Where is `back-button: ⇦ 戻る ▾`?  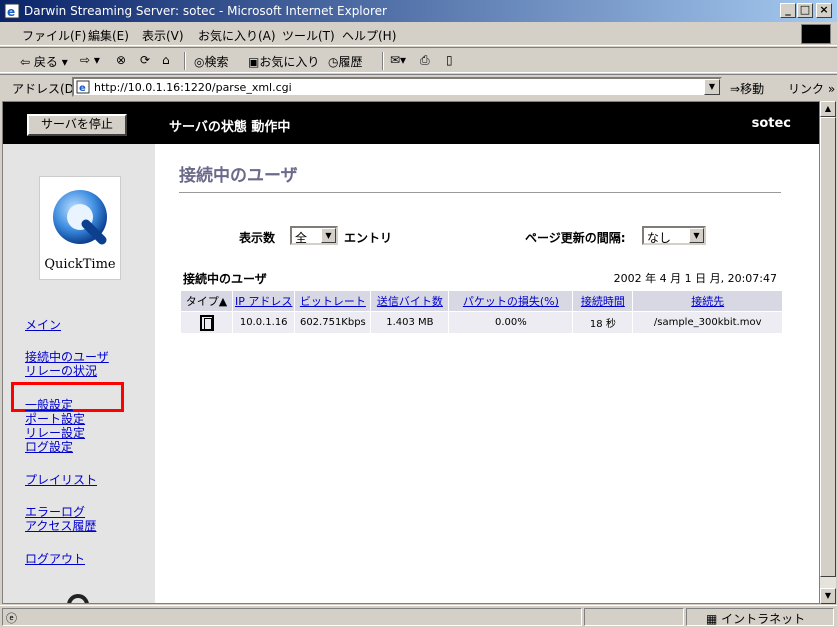
back-button: ⇦ 戻る ▾ is located at coordinates (44, 61).